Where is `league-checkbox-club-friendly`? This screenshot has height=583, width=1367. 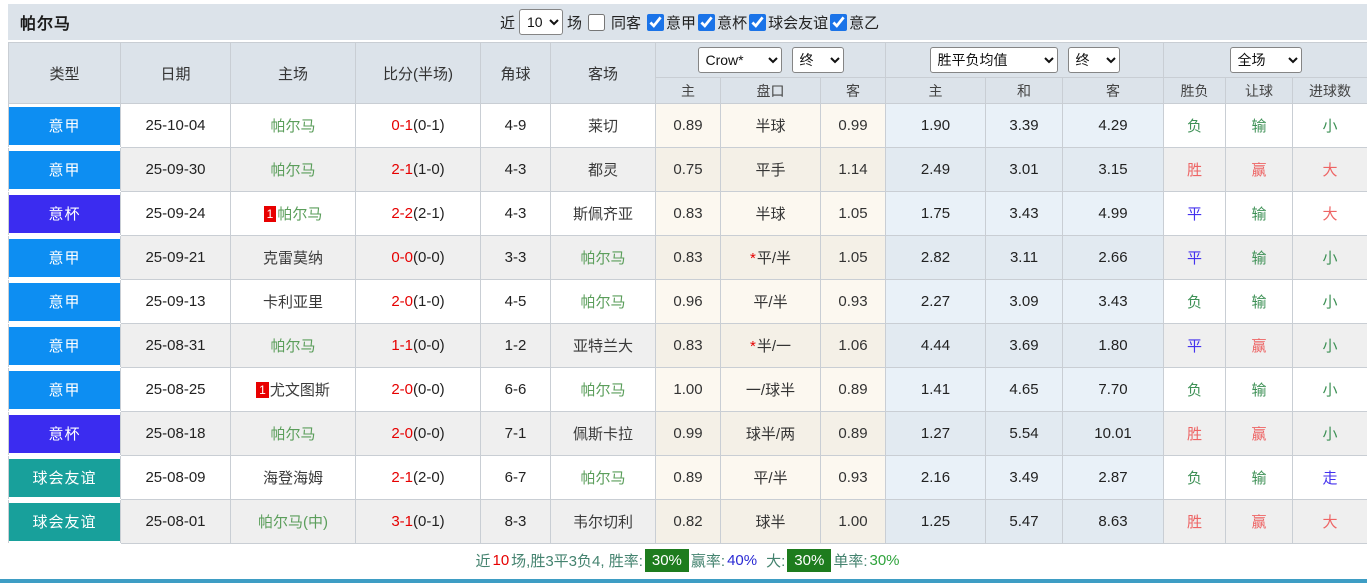
league-checkbox-club-friendly is located at coordinates (757, 22).